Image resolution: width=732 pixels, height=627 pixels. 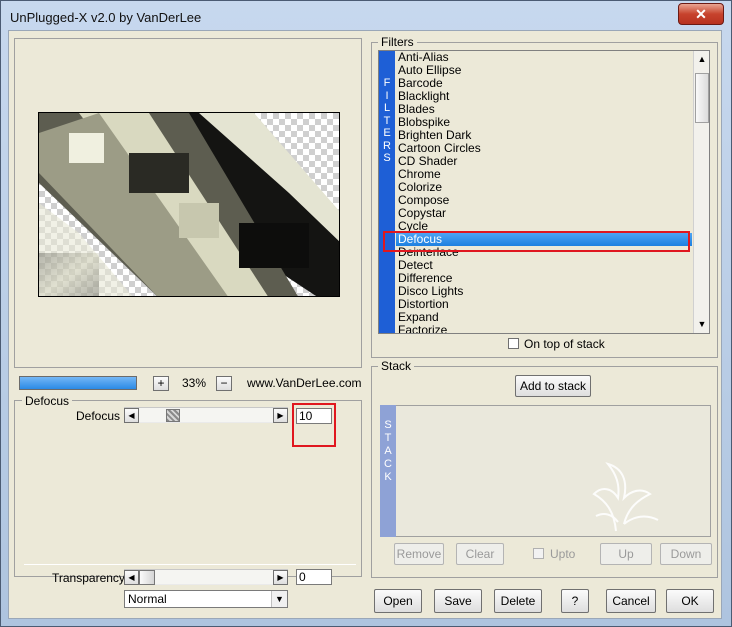 What do you see at coordinates (190, 564) in the screenshot?
I see `params-divider` at bounding box center [190, 564].